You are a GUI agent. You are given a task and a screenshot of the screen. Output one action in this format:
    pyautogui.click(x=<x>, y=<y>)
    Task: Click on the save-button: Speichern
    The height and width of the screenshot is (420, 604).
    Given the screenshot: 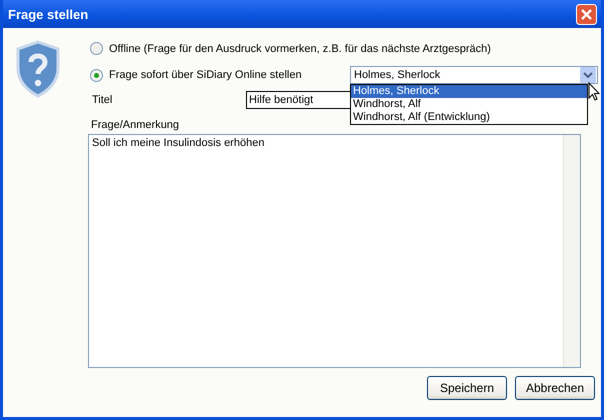 What is the action you would take?
    pyautogui.click(x=467, y=388)
    